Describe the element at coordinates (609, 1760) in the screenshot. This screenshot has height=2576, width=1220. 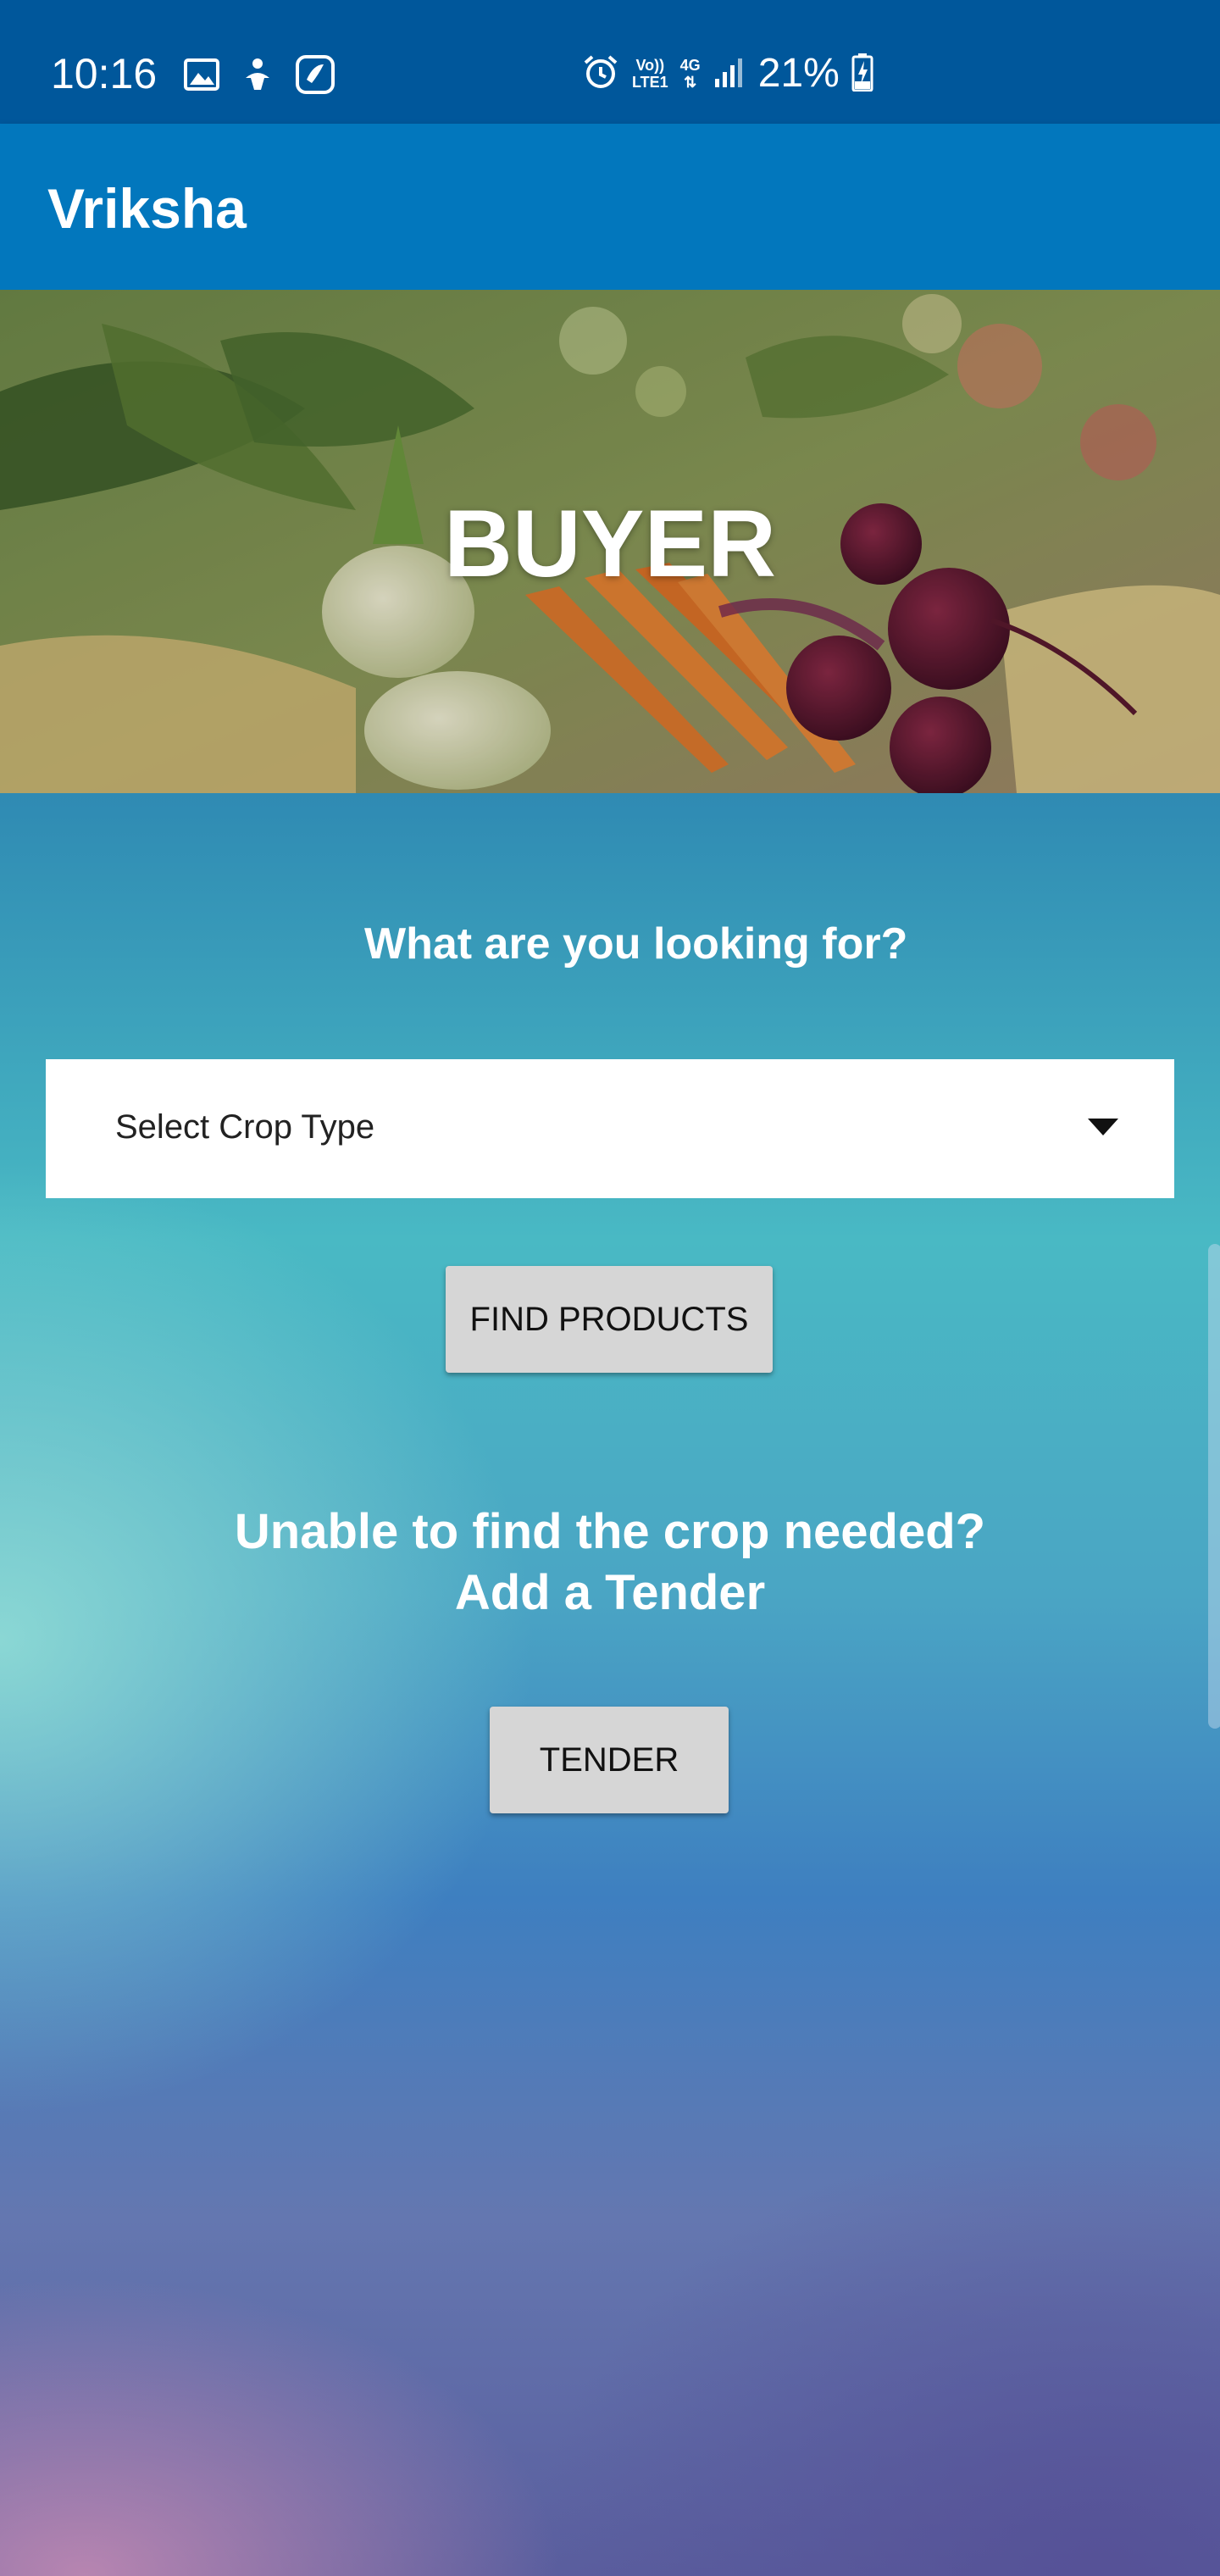
I see `tender-button: TENDER` at that location.